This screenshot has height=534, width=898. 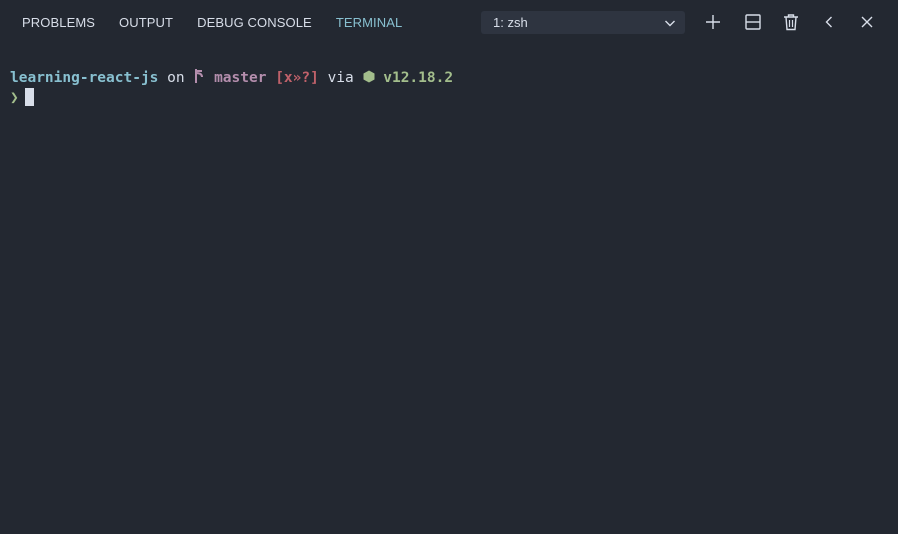 I want to click on nodejs-icon, so click(x=368, y=76).